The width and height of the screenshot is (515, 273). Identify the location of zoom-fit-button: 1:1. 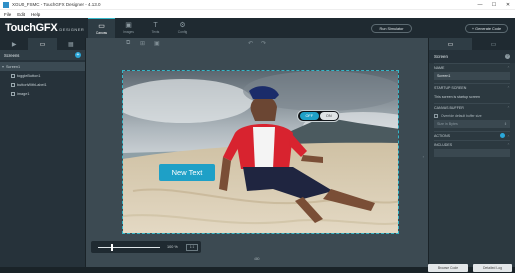
(192, 247).